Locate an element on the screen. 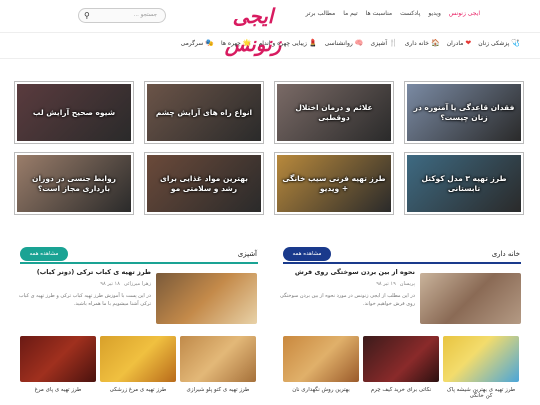 The height and width of the screenshot is (405, 540). tile-title: طرز تهیه ۳ مدل کوکتل تابستانی is located at coordinates (464, 183).